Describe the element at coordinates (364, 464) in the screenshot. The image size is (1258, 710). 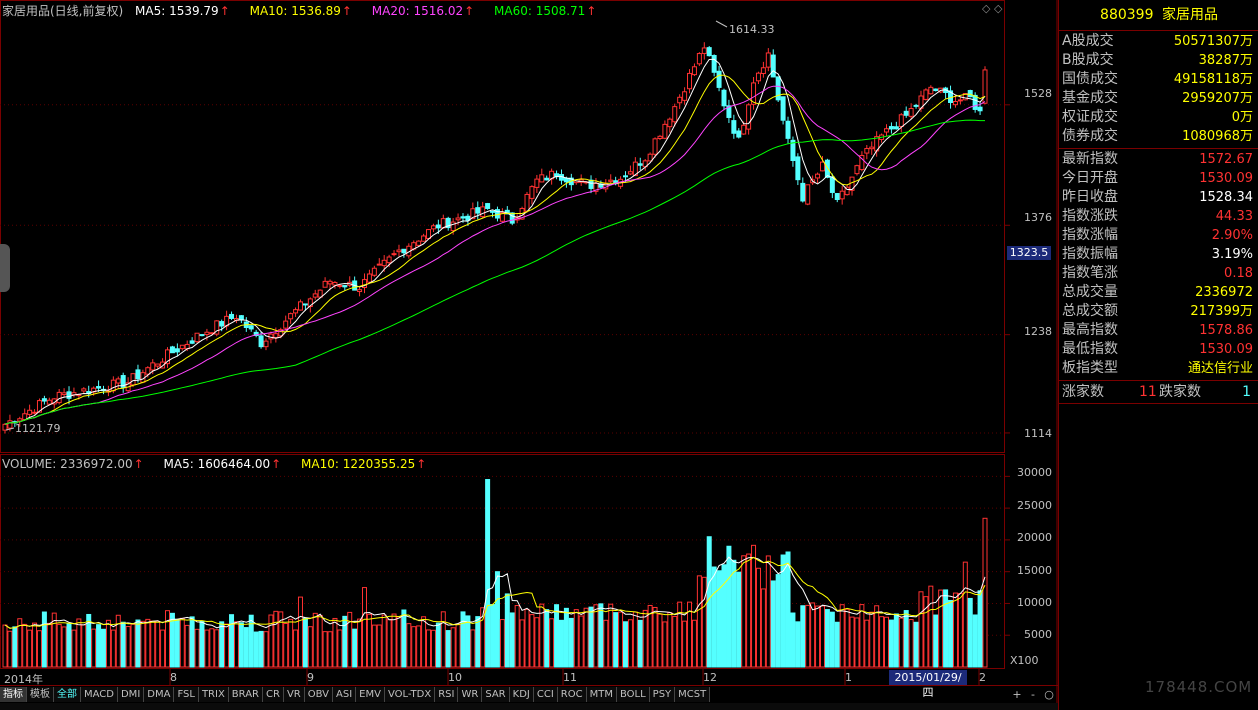
I see `vol-ma10-readout: MA10: 1220355.25↑` at that location.